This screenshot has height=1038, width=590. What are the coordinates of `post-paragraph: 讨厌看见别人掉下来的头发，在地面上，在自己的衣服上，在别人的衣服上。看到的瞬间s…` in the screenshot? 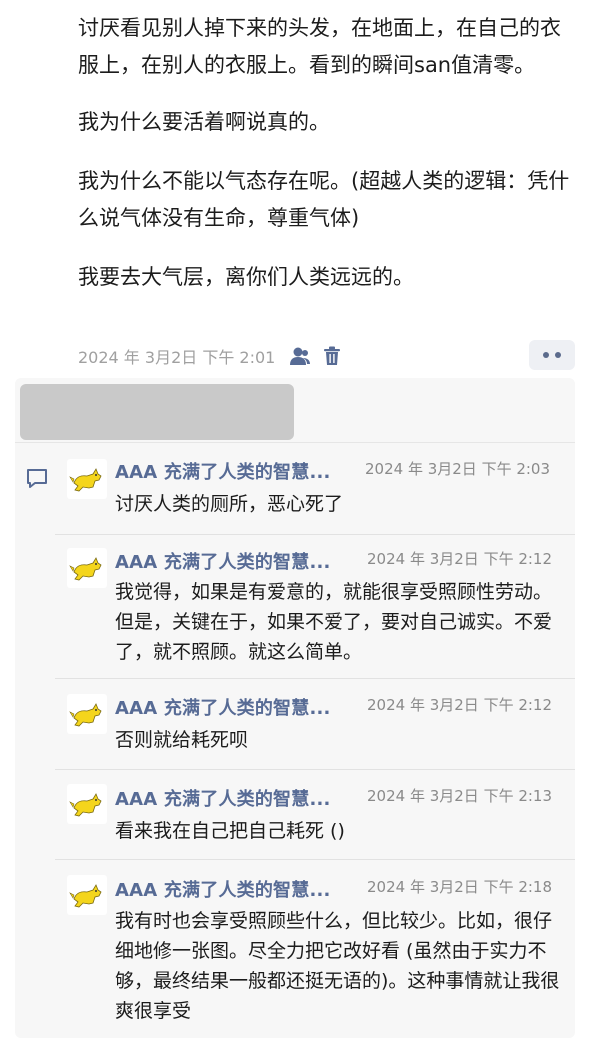 It's located at (319, 46).